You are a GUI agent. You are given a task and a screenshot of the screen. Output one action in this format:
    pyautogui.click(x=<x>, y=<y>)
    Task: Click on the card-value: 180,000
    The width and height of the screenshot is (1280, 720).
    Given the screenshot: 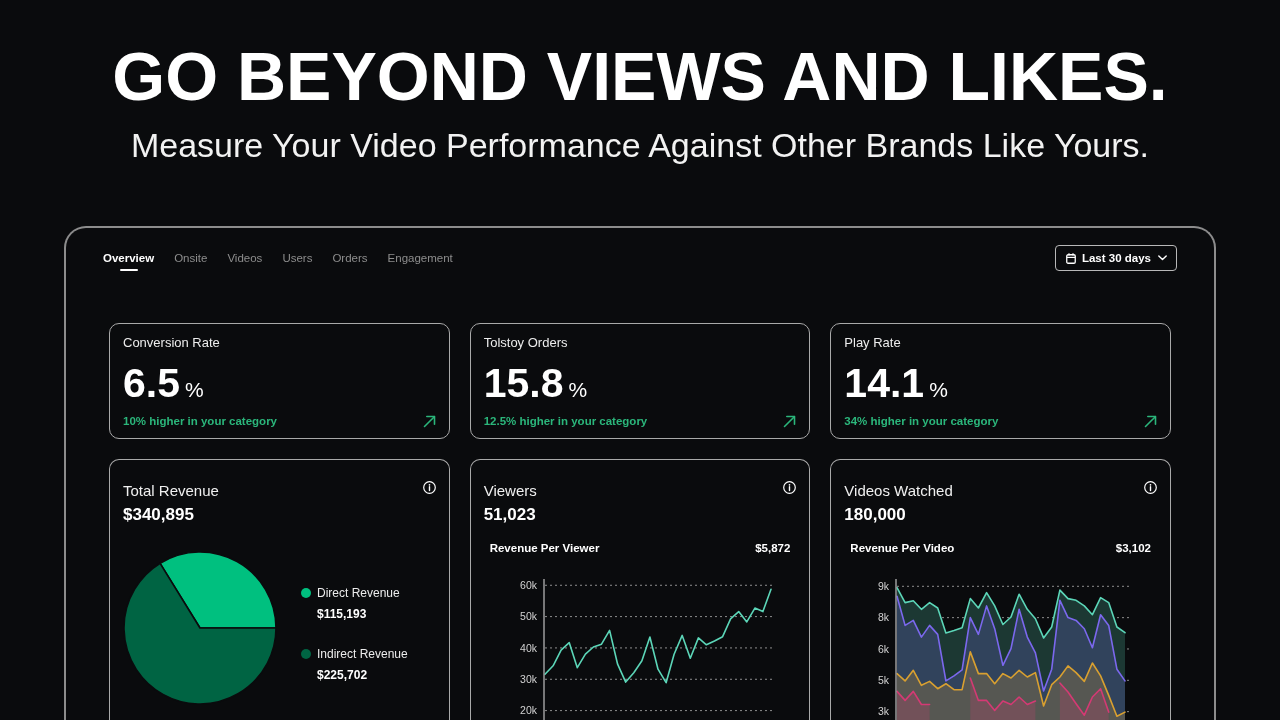 What is the action you would take?
    pyautogui.click(x=875, y=515)
    